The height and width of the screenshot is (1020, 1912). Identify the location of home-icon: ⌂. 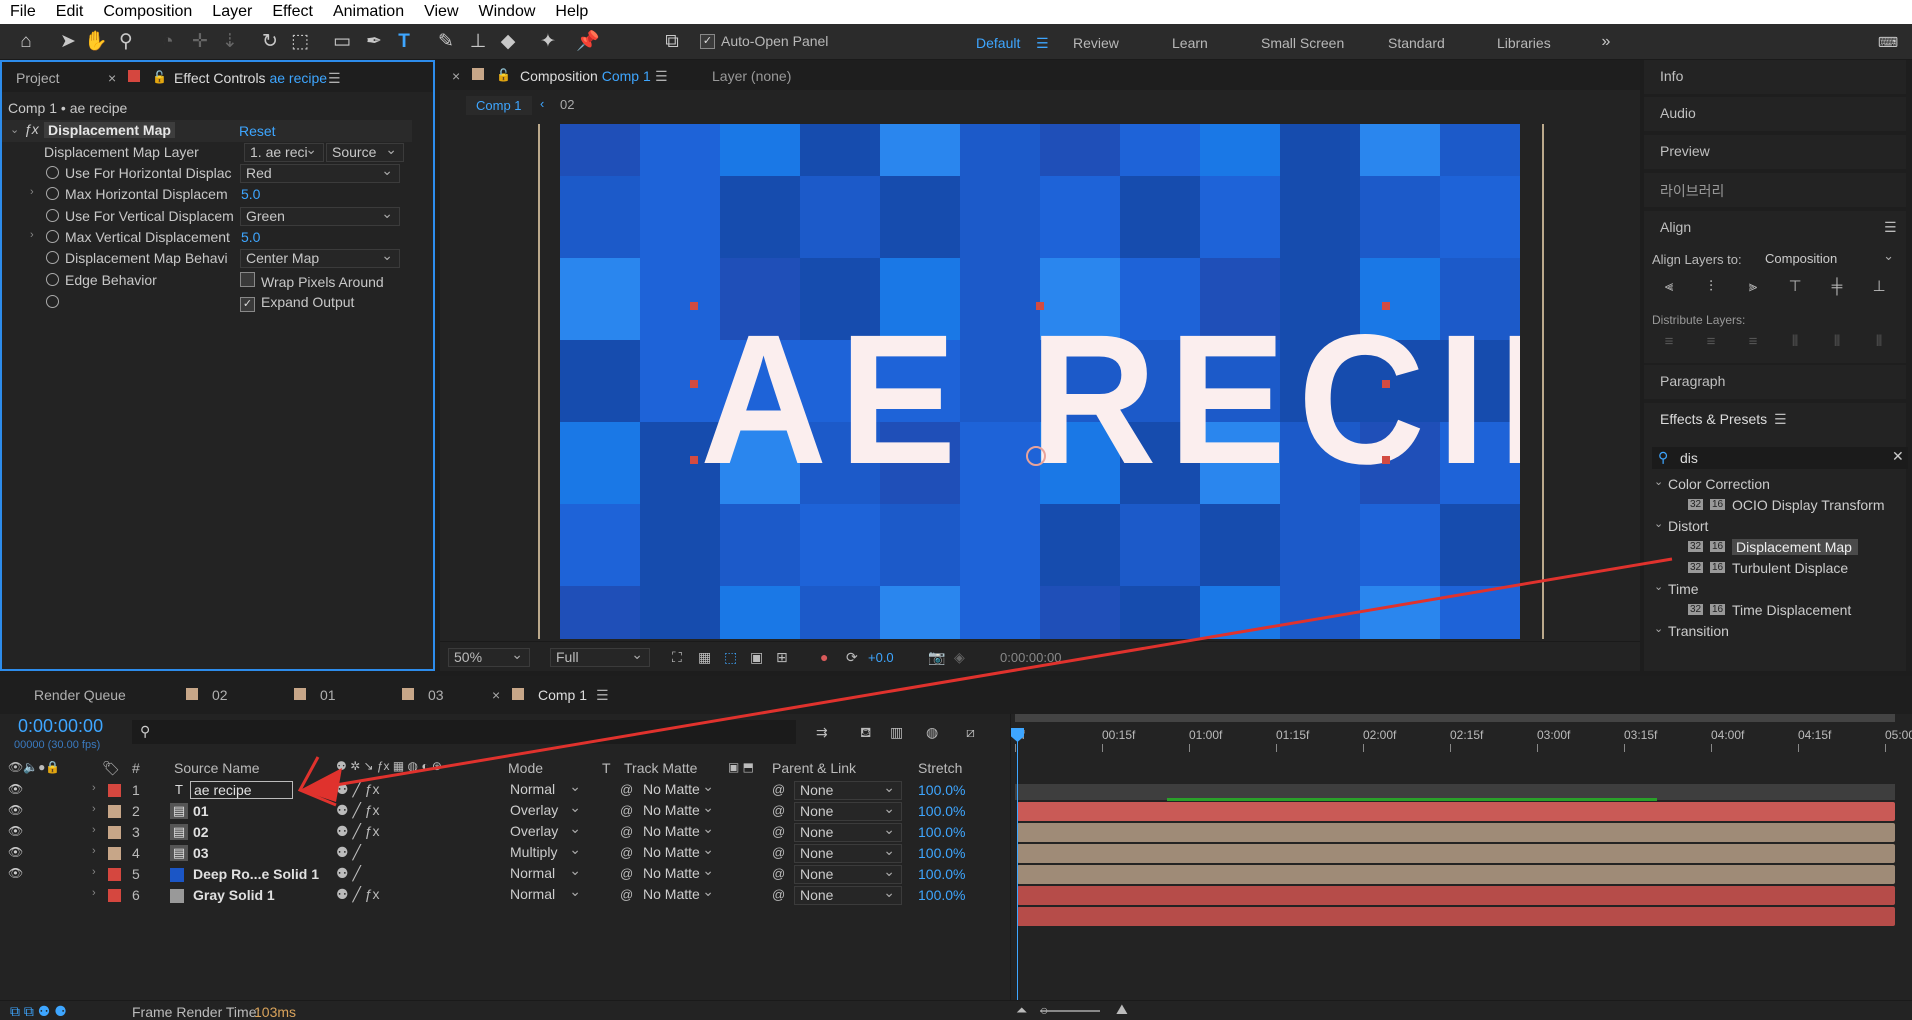
(26, 42).